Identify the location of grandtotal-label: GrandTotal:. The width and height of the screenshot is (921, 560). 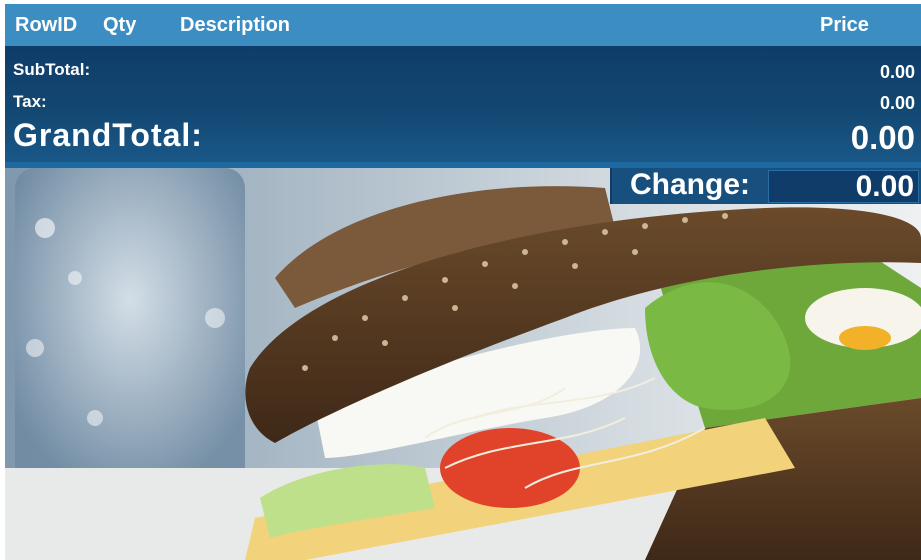
(108, 135).